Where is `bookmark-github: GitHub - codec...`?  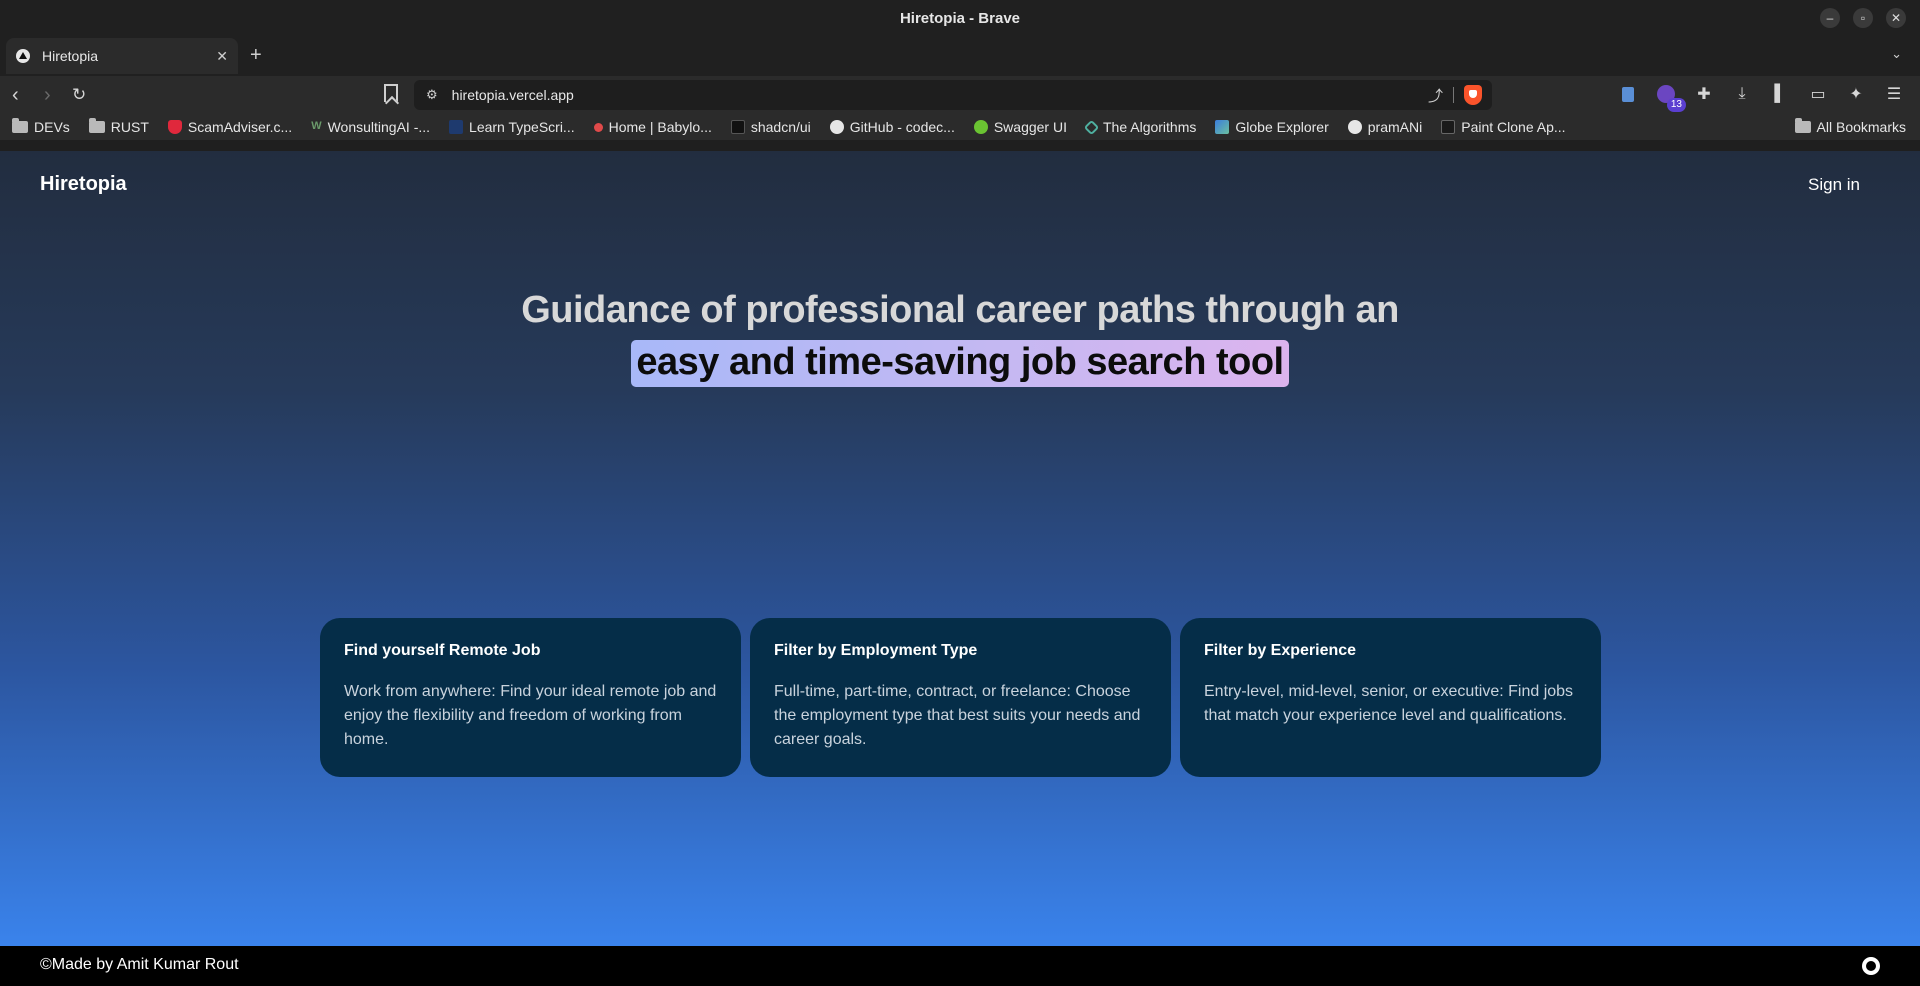 bookmark-github: GitHub - codec... is located at coordinates (892, 127).